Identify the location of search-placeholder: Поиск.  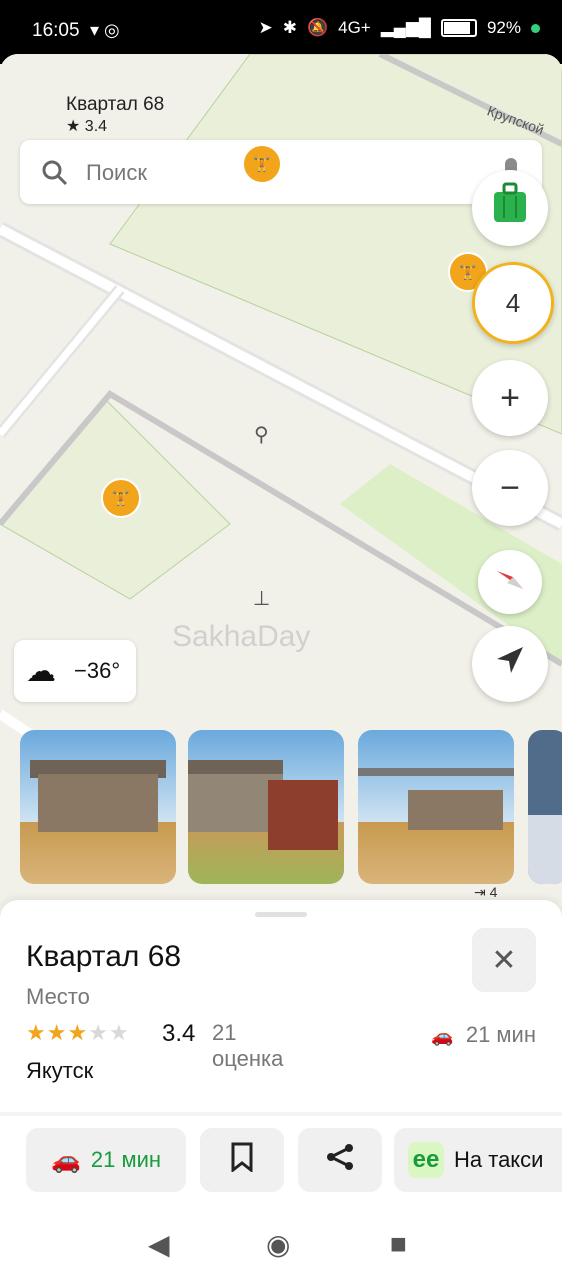
(116, 172).